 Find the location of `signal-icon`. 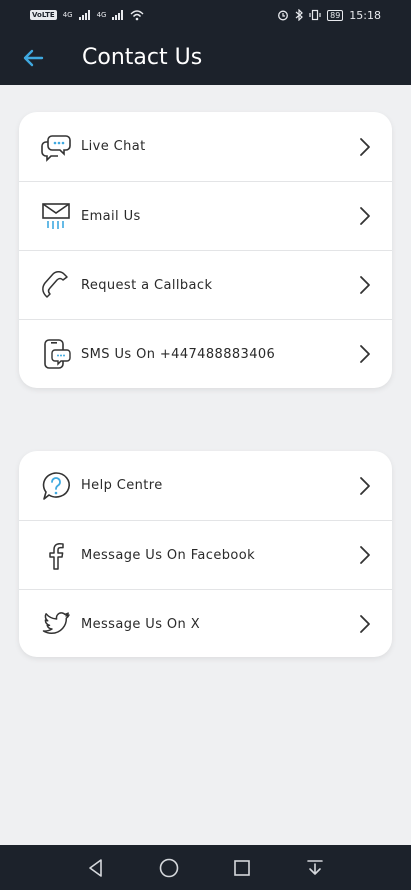

signal-icon is located at coordinates (84, 15).